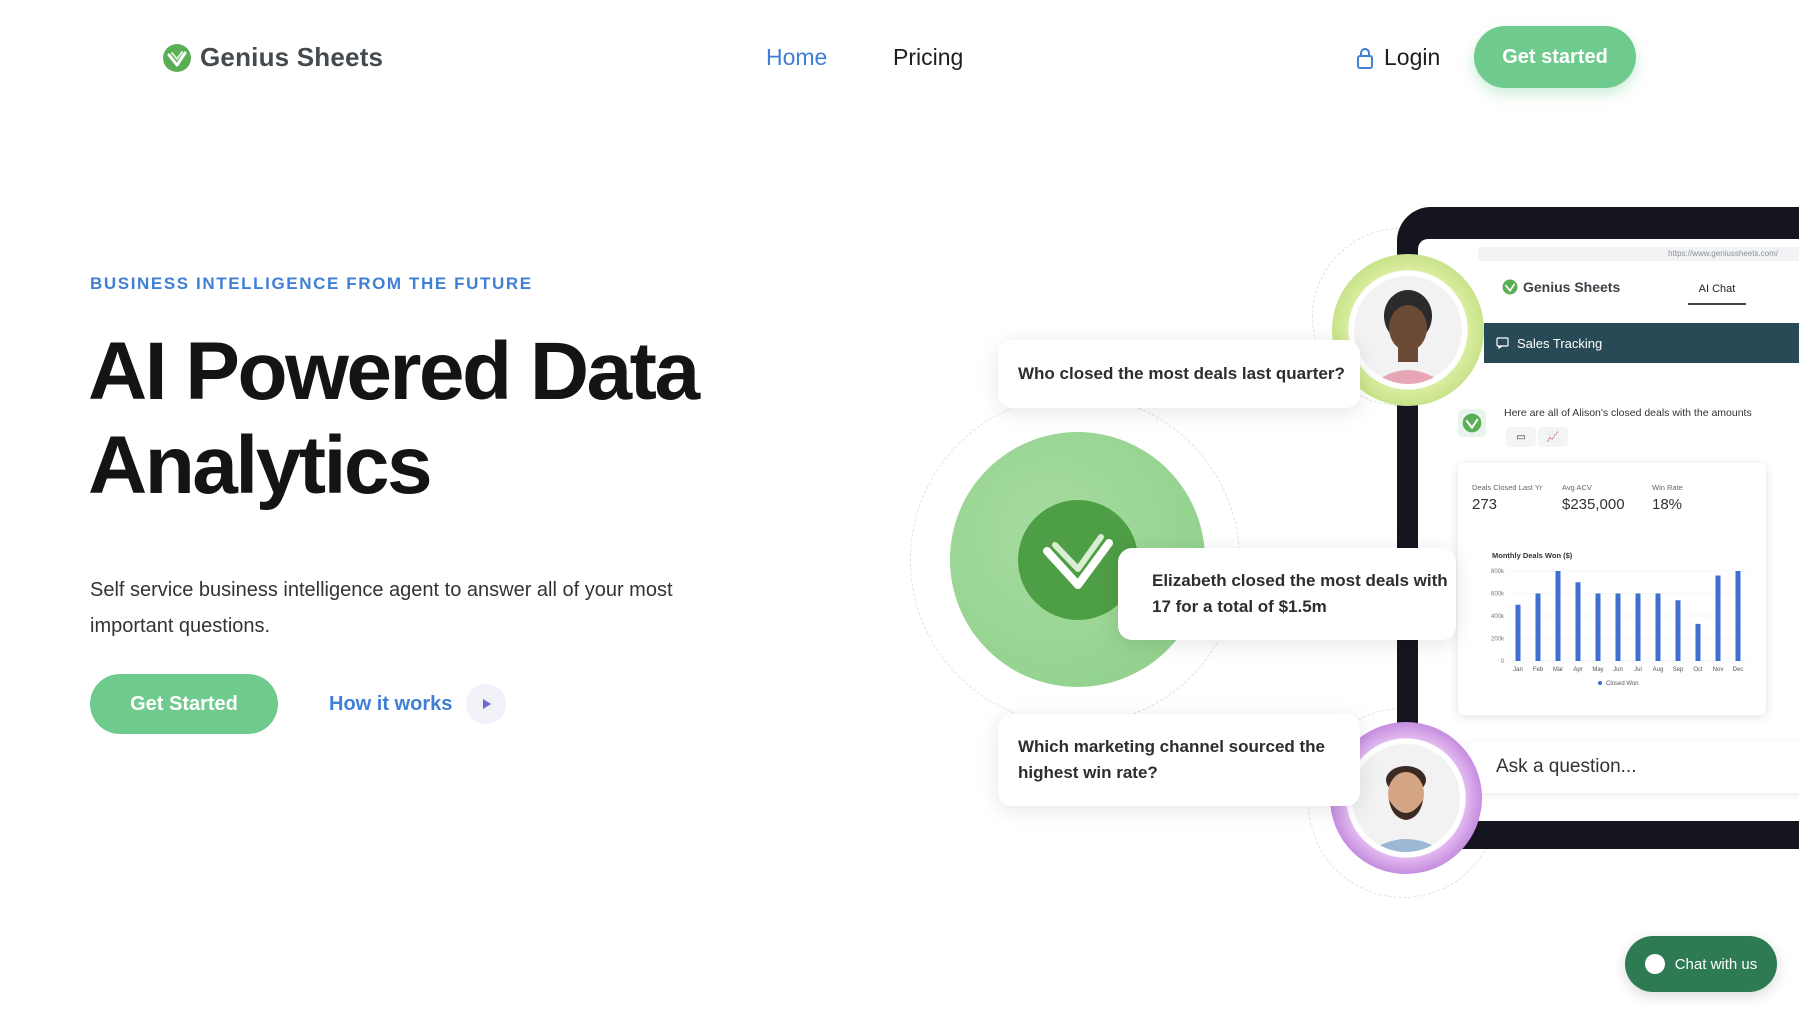 This screenshot has height=1015, width=1799. Describe the element at coordinates (1577, 487) in the screenshot. I see `kpi-label: Avg ACV` at that location.